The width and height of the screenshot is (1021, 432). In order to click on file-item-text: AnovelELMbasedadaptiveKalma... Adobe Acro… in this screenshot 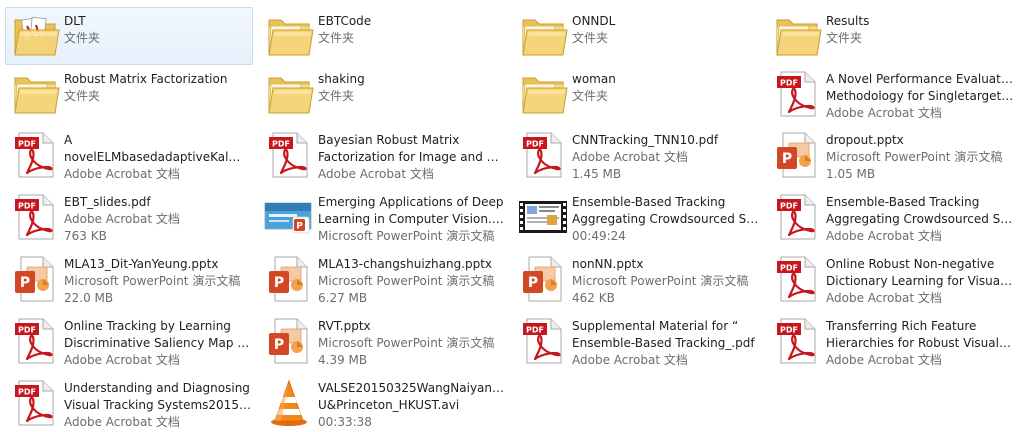, I will do `click(158, 157)`.